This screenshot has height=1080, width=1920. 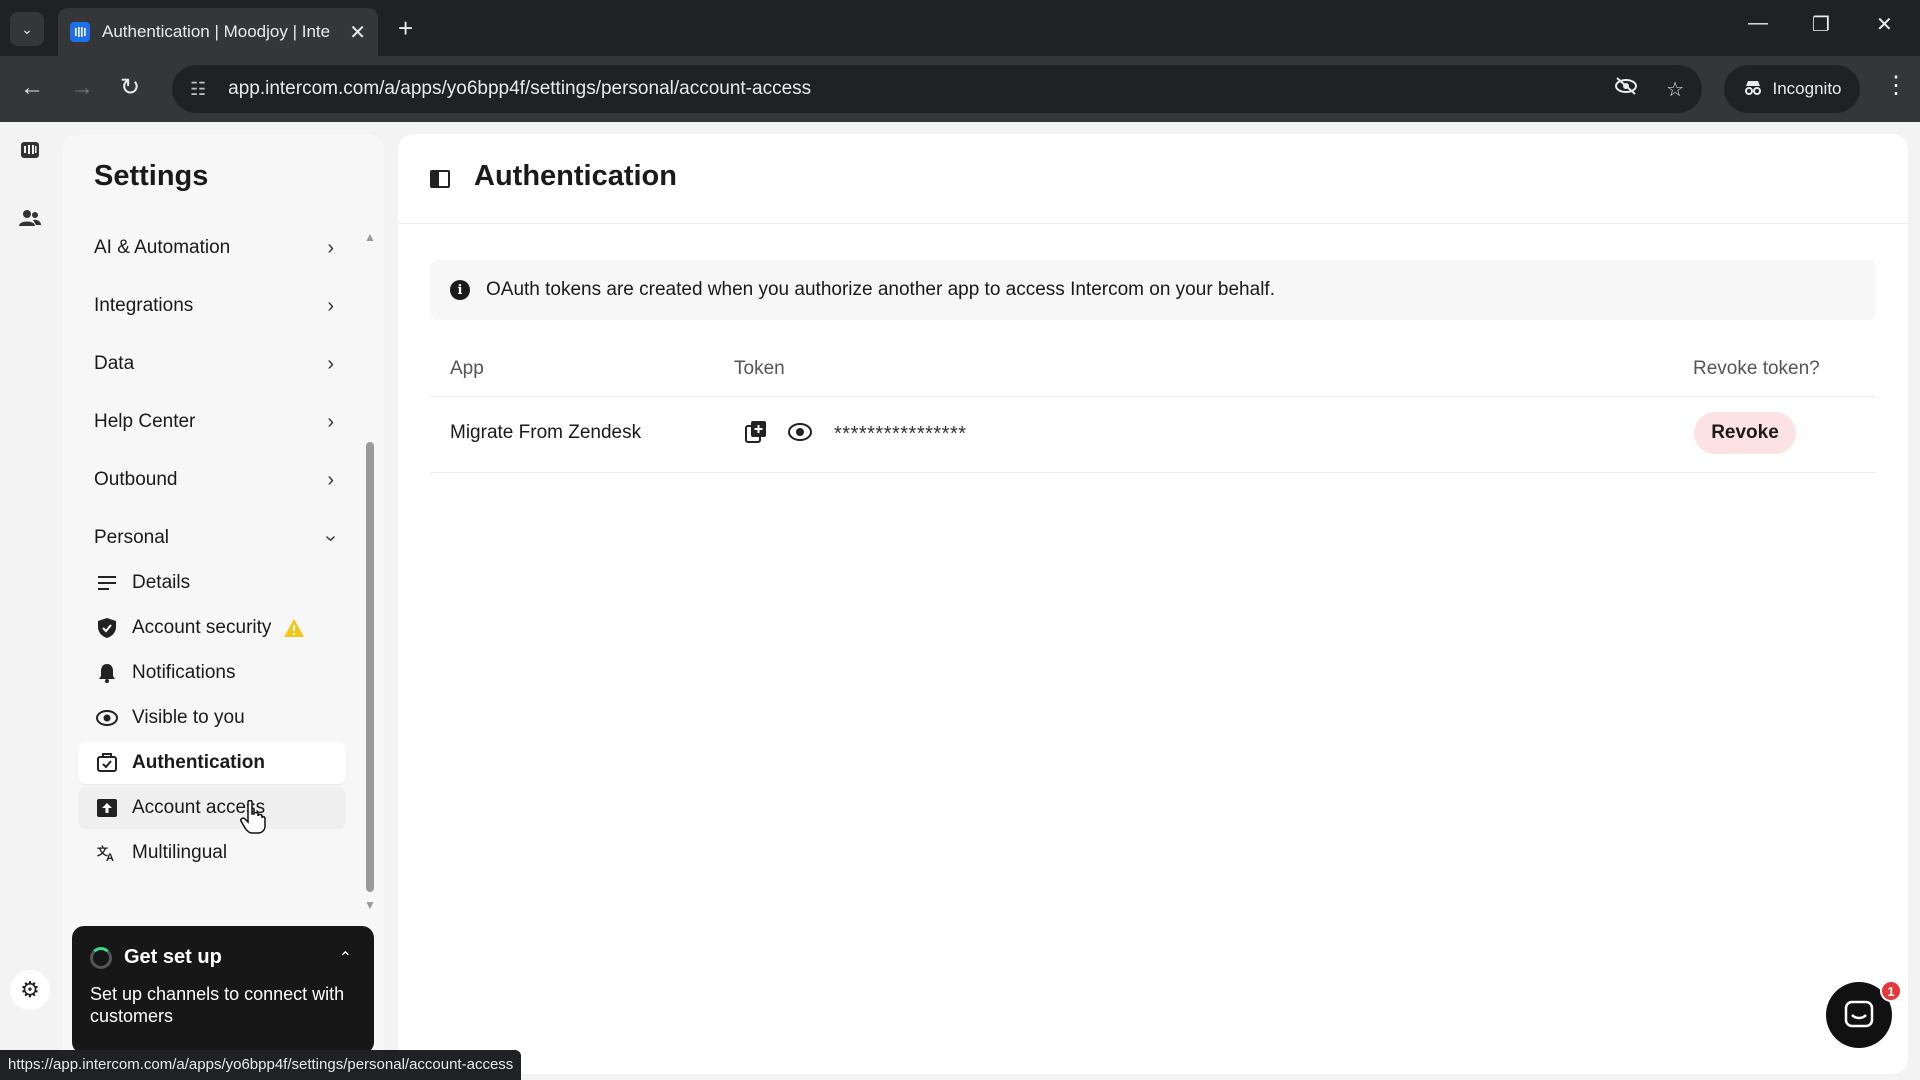 What do you see at coordinates (759, 368) in the screenshot?
I see `column-header-token: Token` at bounding box center [759, 368].